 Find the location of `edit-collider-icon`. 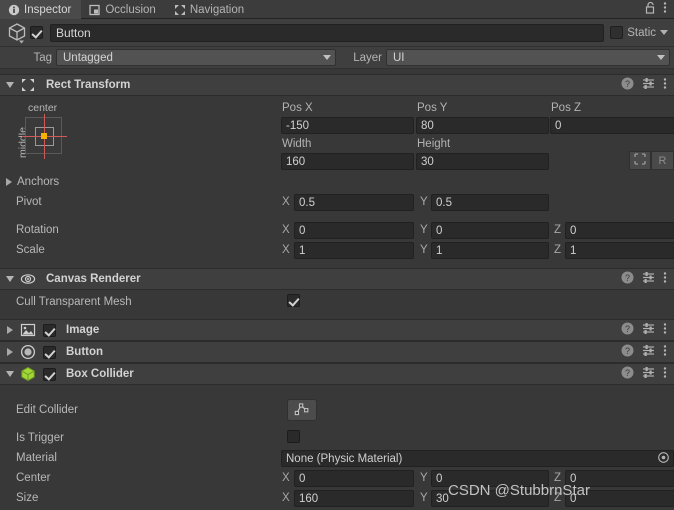

edit-collider-icon is located at coordinates (302, 410).